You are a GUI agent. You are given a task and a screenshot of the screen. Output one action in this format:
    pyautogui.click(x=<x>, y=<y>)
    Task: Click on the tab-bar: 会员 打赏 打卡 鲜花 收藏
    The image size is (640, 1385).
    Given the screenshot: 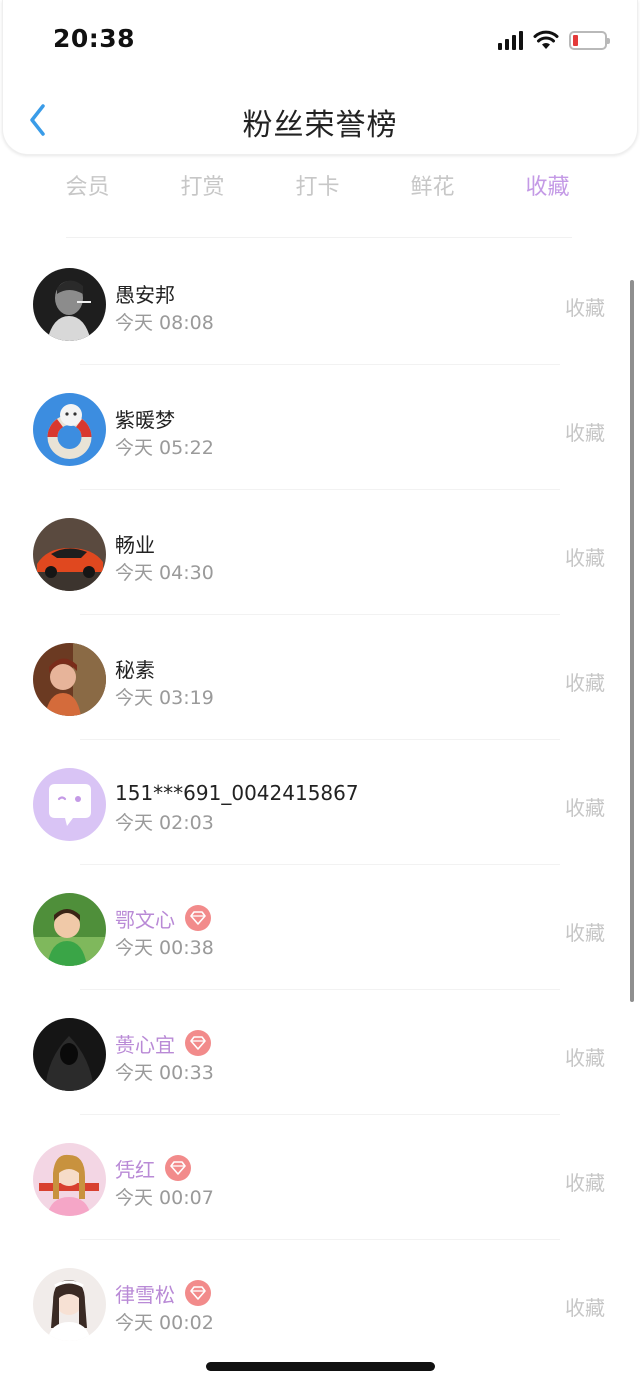 What is the action you would take?
    pyautogui.click(x=317, y=188)
    